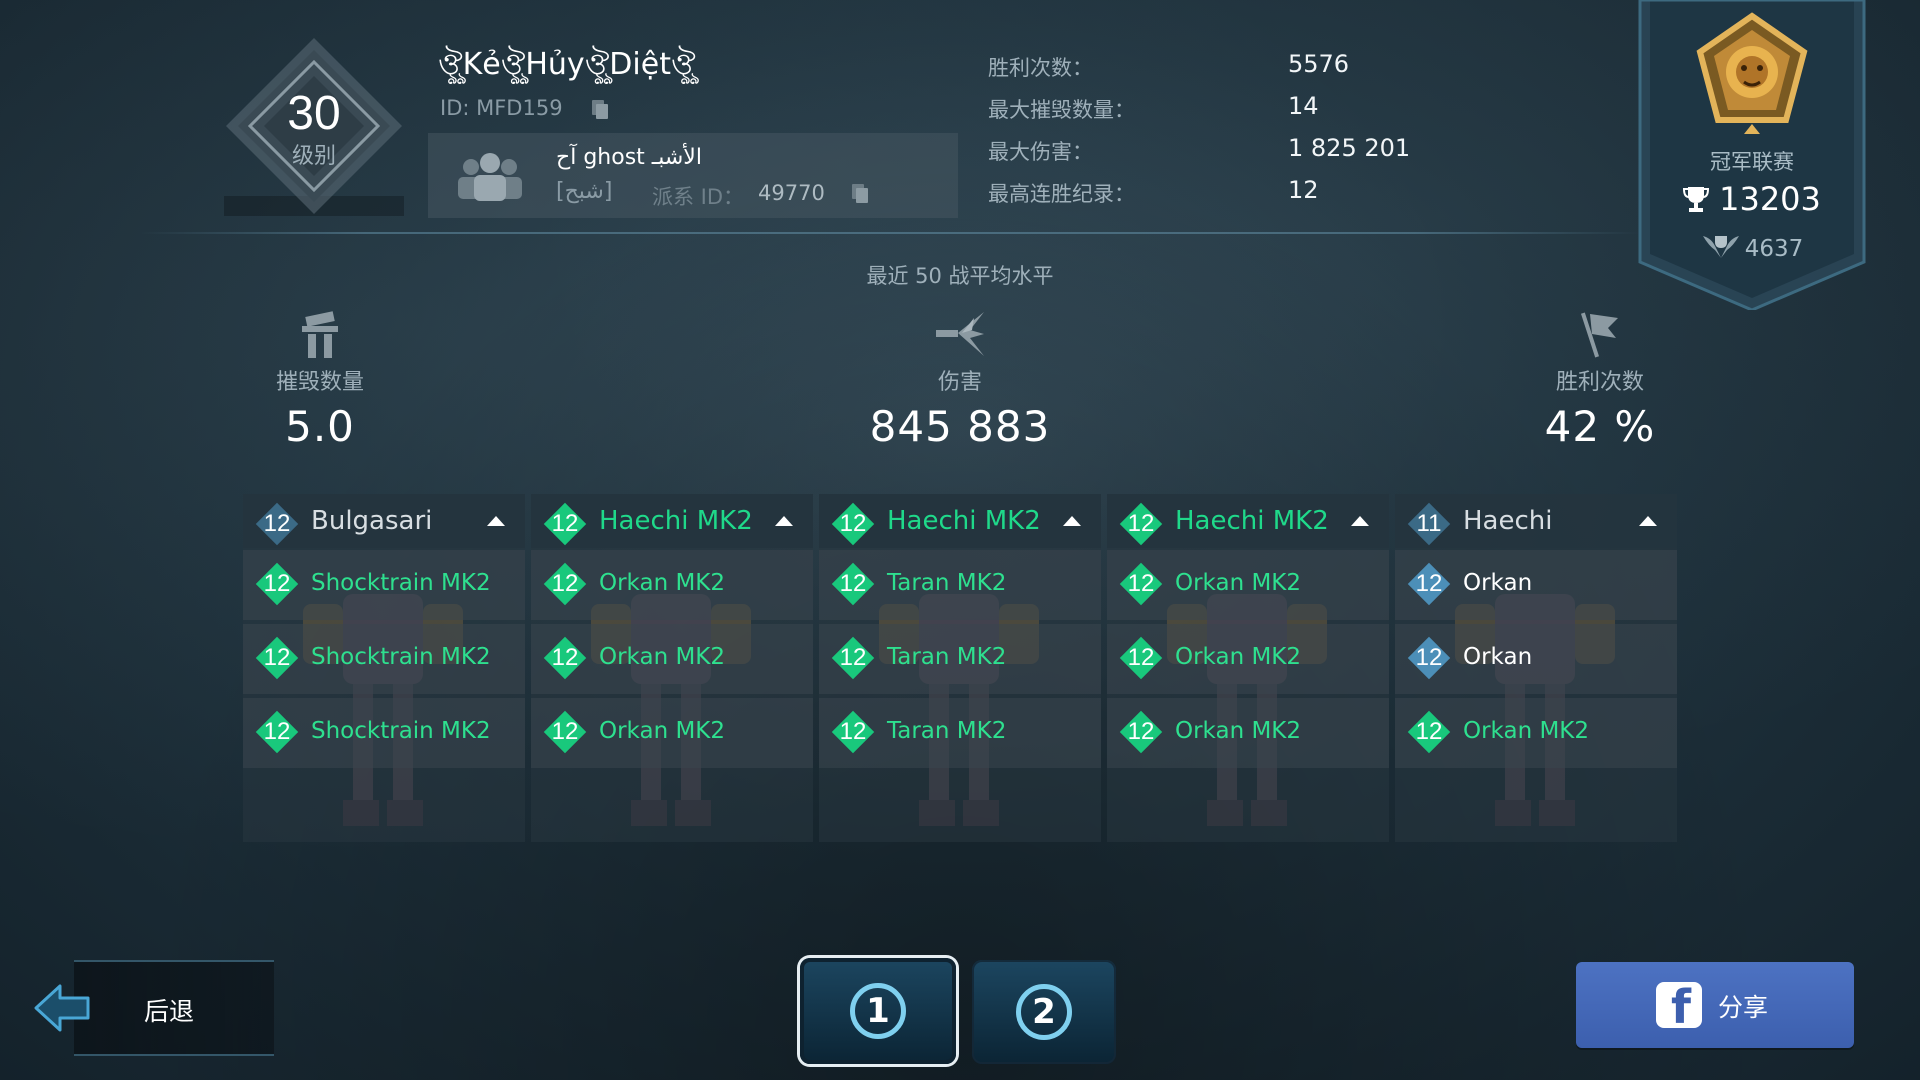  I want to click on avg-wins-label: 胜利次数, so click(1599, 382).